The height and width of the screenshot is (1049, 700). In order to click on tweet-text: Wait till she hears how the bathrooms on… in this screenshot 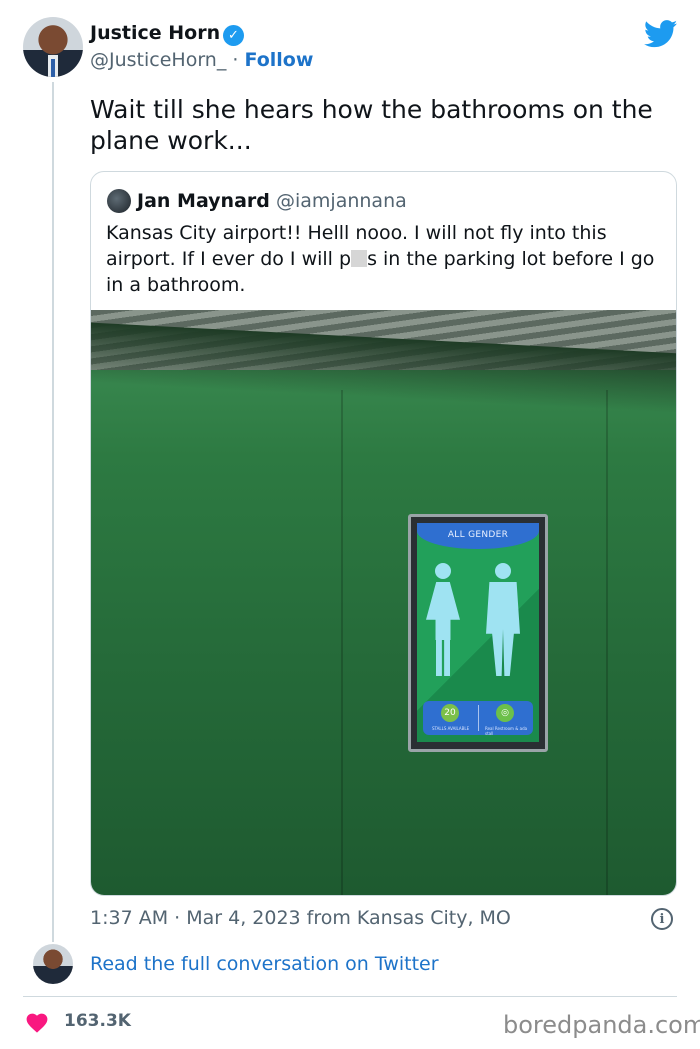, I will do `click(371, 125)`.